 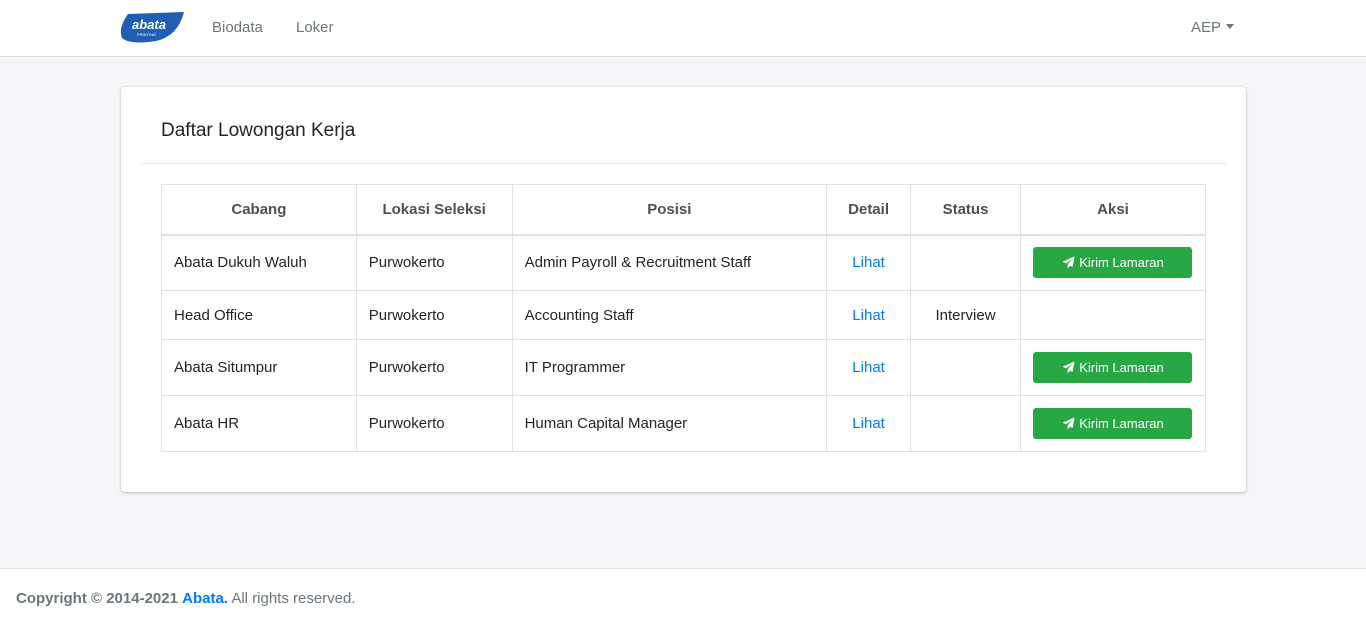 What do you see at coordinates (1113, 210) in the screenshot?
I see `col-header-aksi: Aksi` at bounding box center [1113, 210].